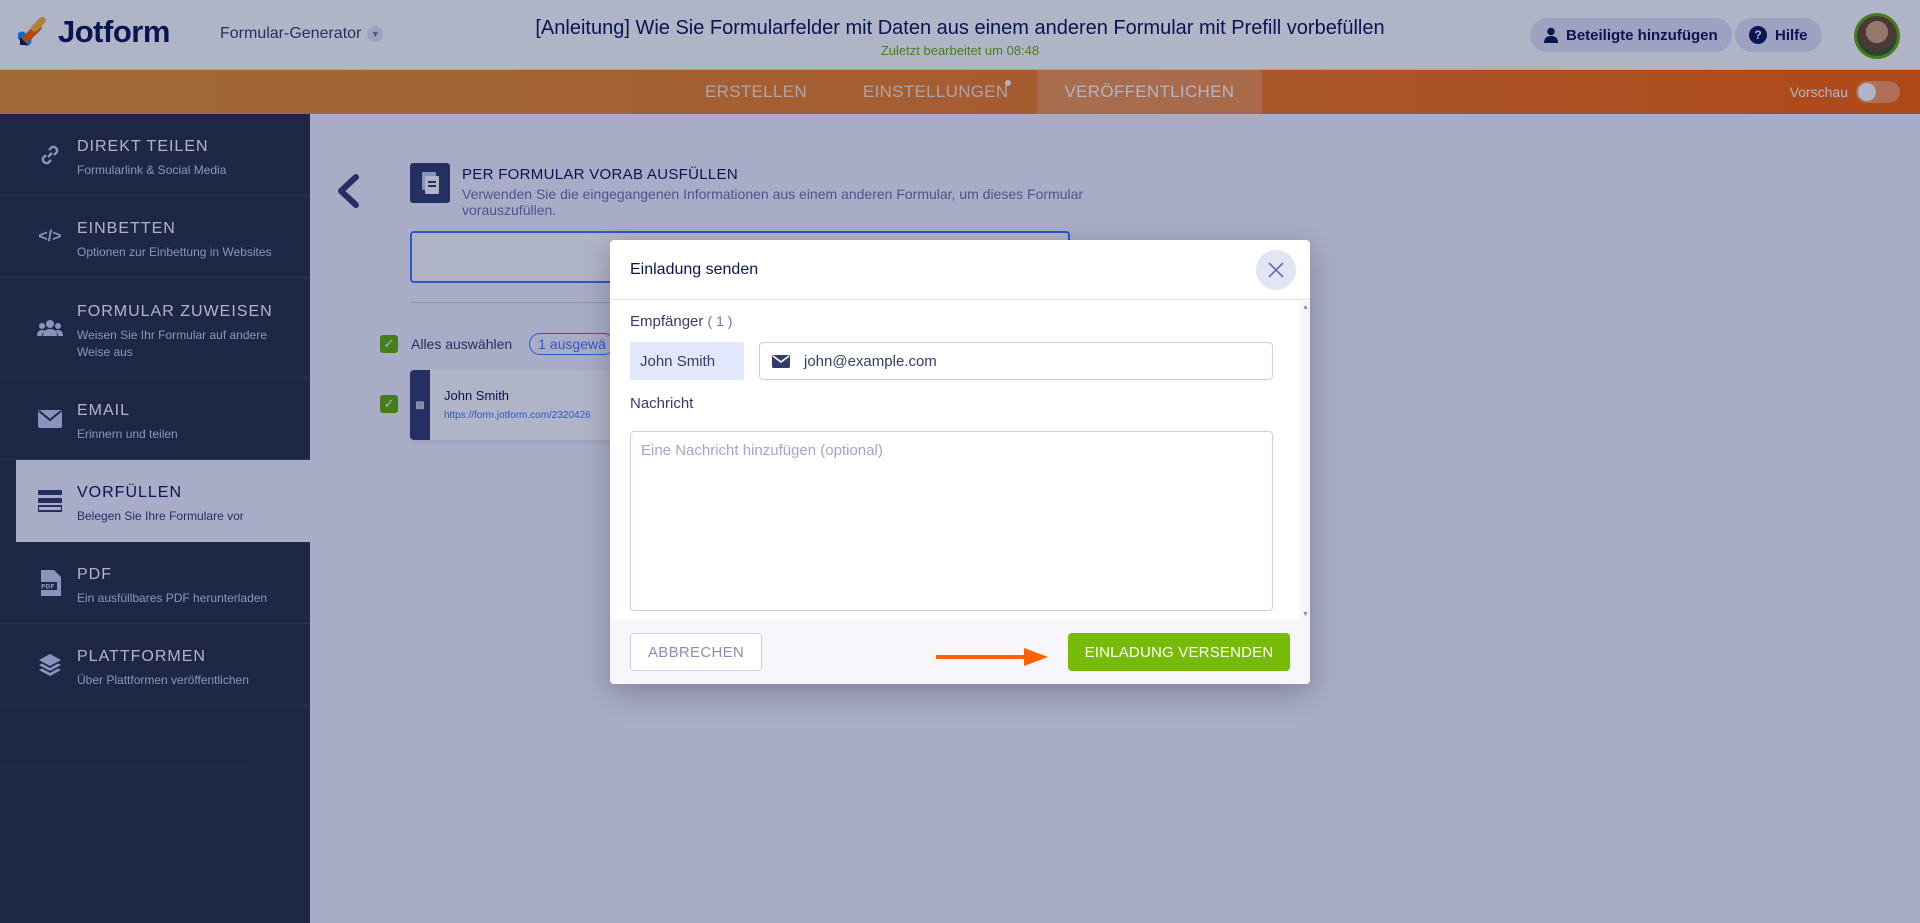  Describe the element at coordinates (1305, 614) in the screenshot. I see `scroll-down-icon: ▼` at that location.